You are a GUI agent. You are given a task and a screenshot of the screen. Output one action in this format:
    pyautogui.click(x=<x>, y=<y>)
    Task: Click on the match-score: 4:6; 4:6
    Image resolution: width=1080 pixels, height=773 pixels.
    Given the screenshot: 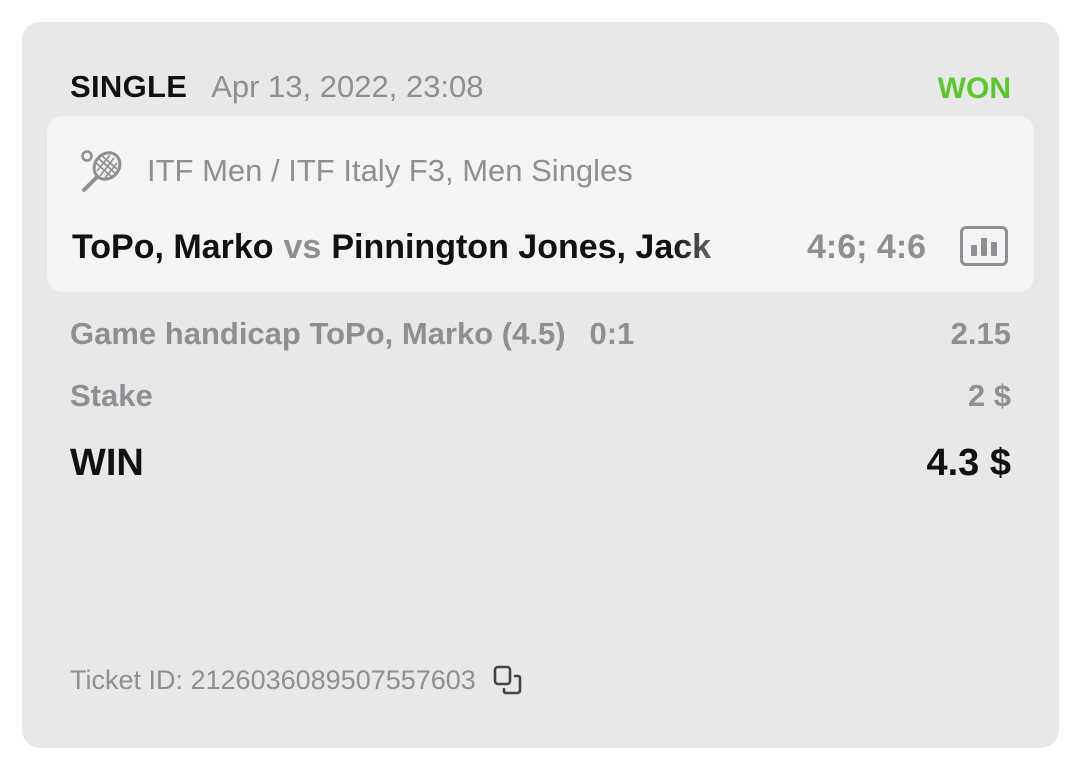 What is the action you would take?
    pyautogui.click(x=867, y=247)
    